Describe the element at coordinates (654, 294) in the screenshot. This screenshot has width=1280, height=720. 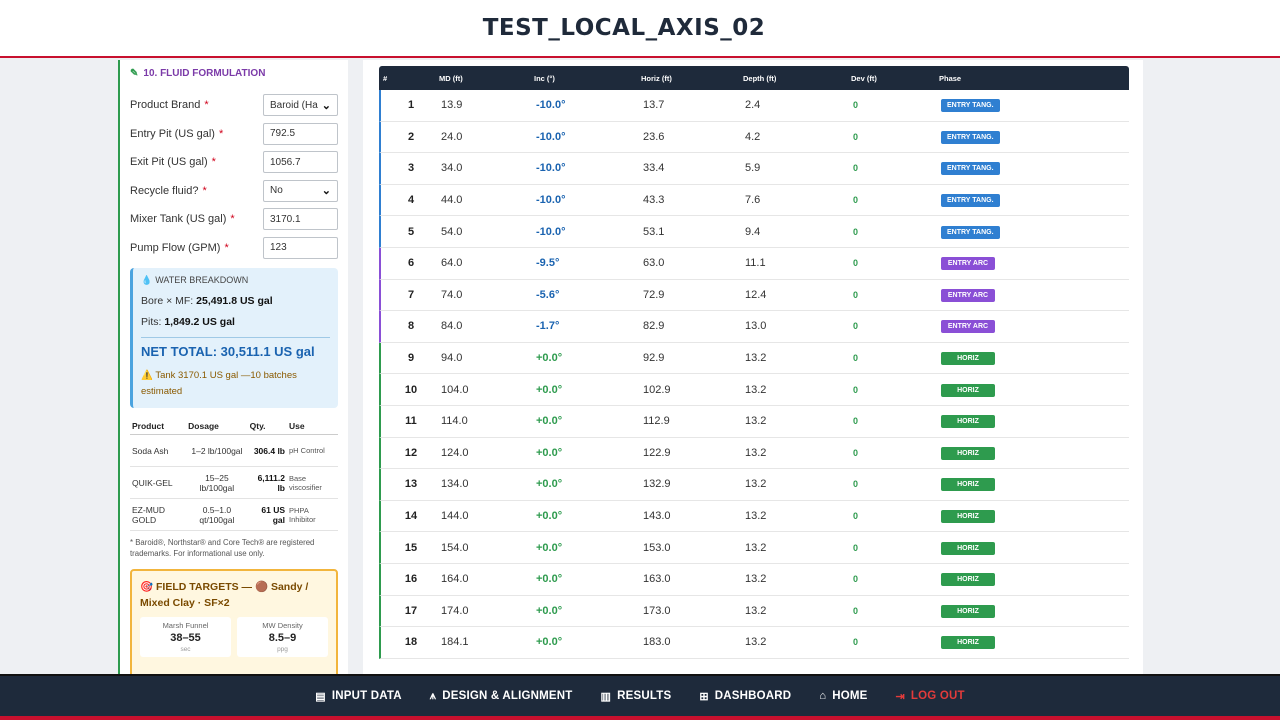
I see `horiz-value: 72.9` at that location.